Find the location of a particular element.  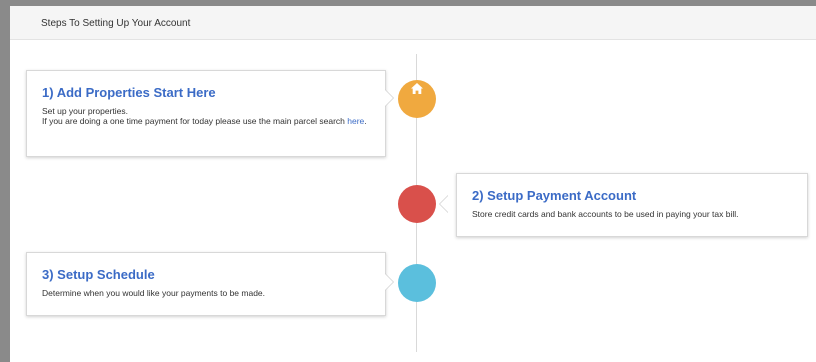

panel-title: Steps To Setting Up Your Account is located at coordinates (116, 23).